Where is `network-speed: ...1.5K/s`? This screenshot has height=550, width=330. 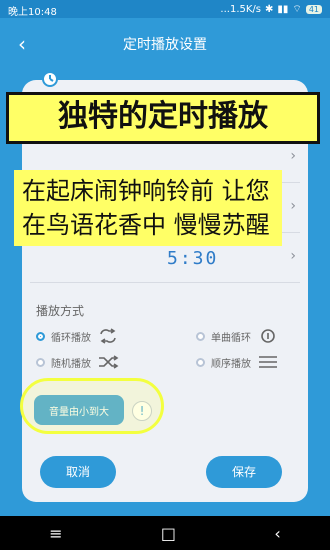
network-speed: ...1.5K/s is located at coordinates (240, 9).